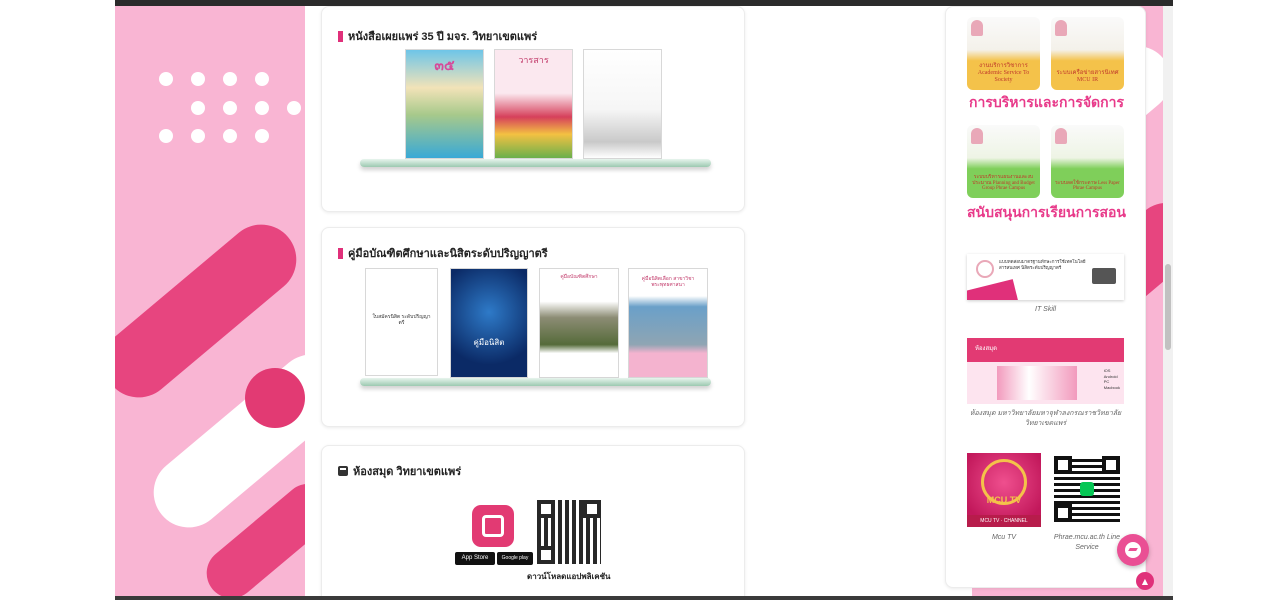 The image size is (1288, 600). Describe the element at coordinates (343, 471) in the screenshot. I see `book-icon` at that location.